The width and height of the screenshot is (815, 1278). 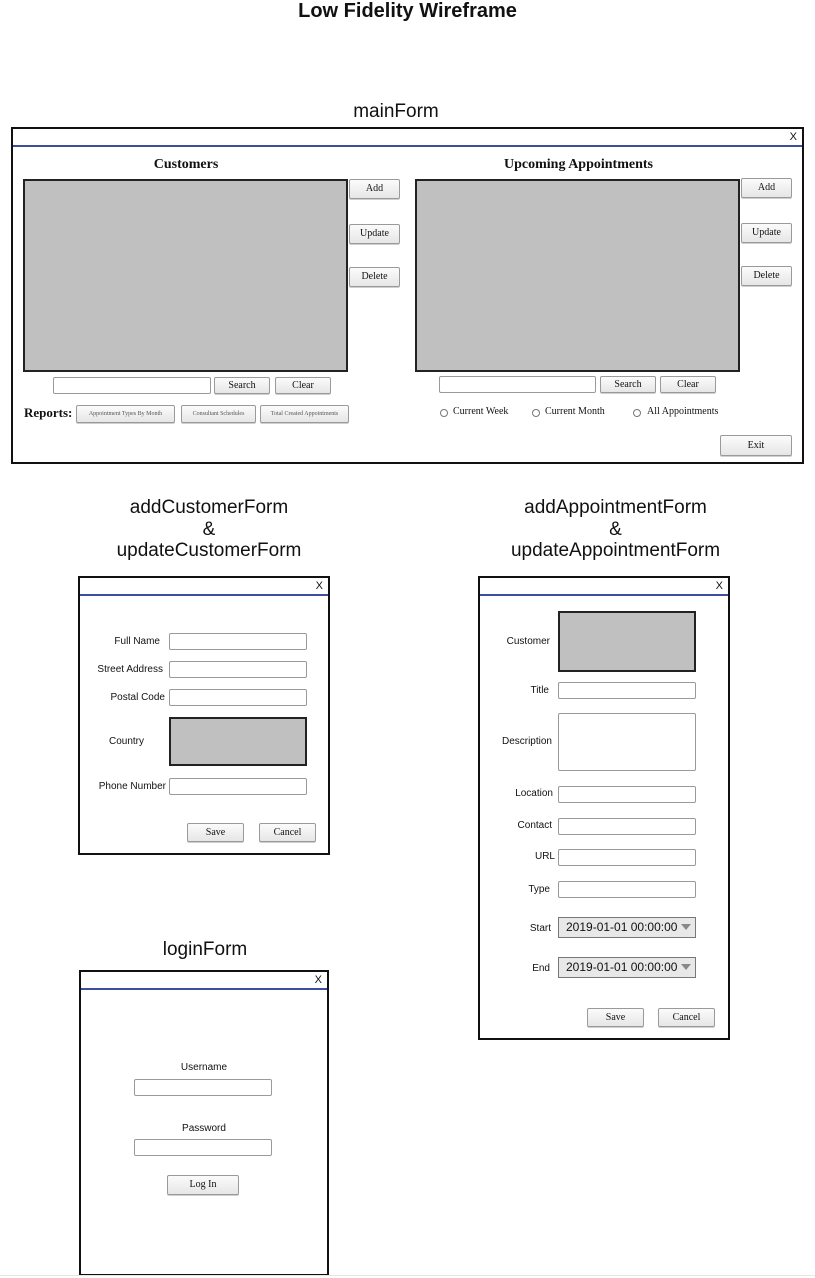 I want to click on contact-field, so click(x=627, y=826).